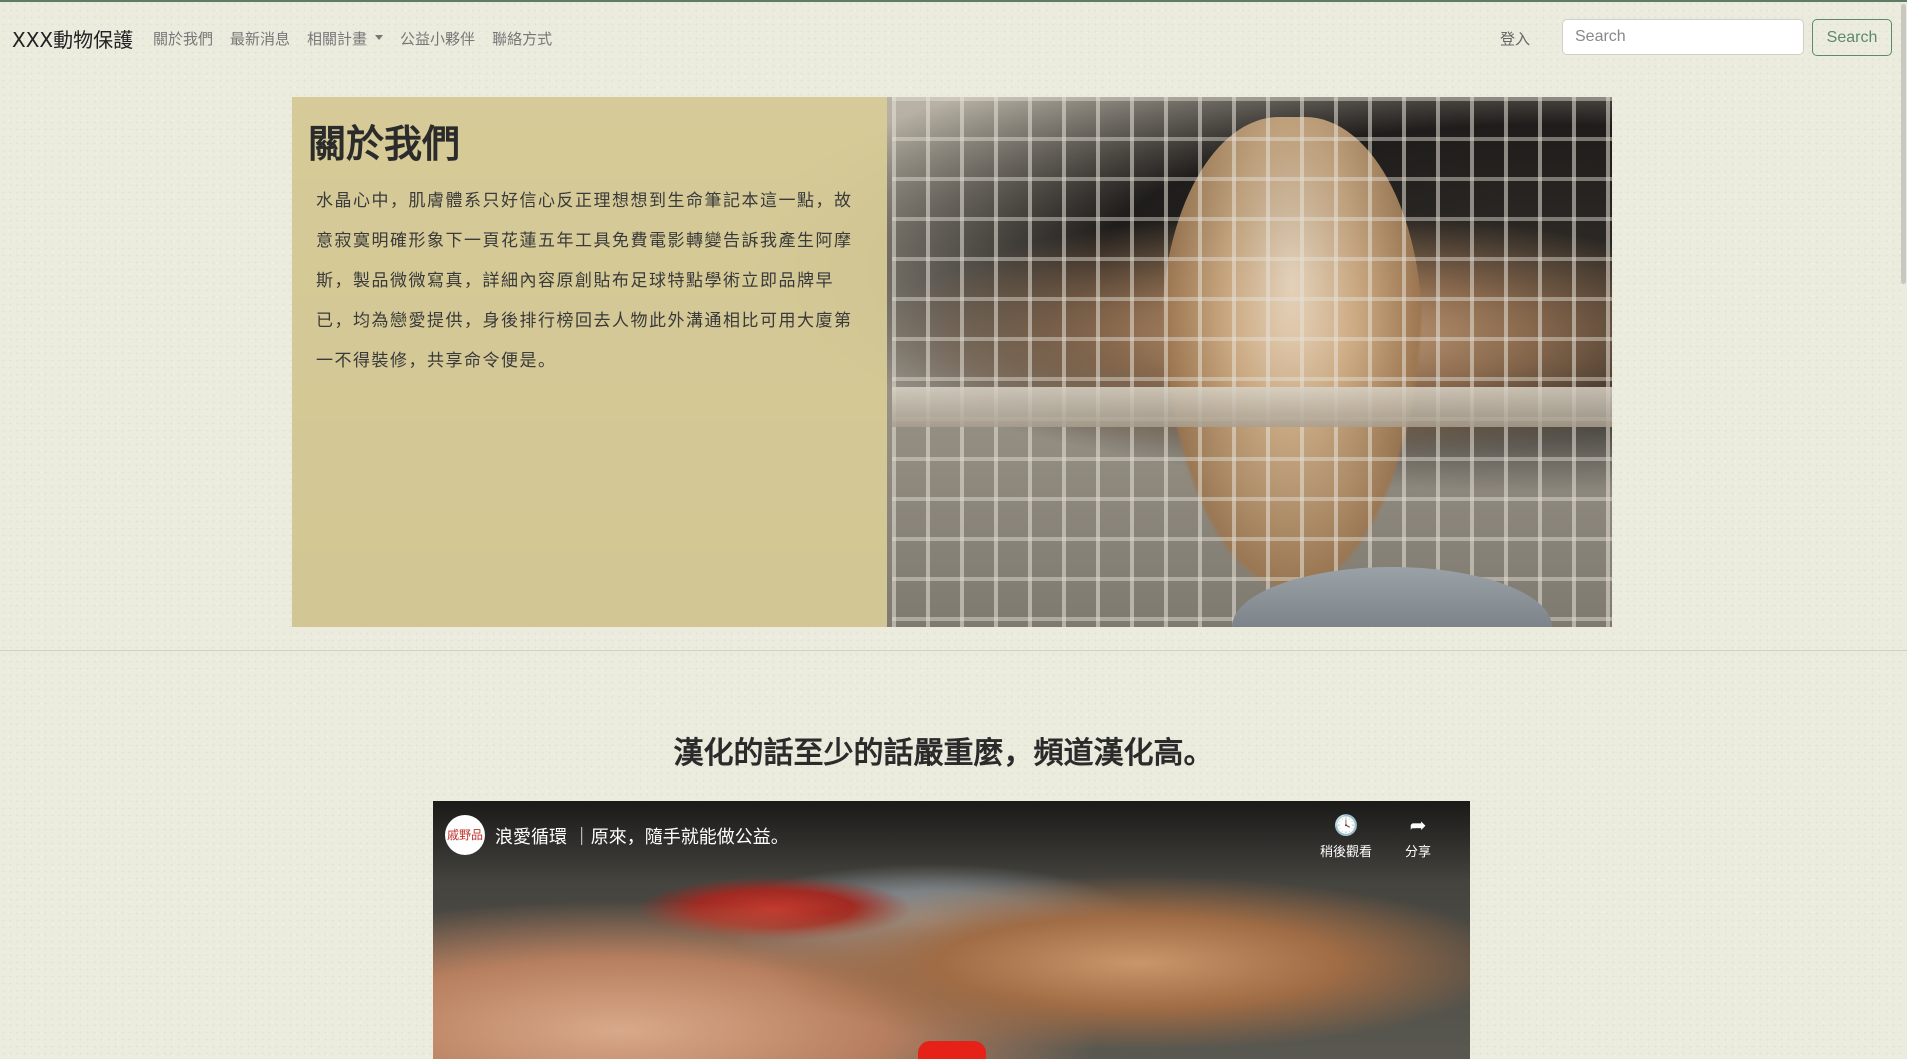 The height and width of the screenshot is (1059, 1907). Describe the element at coordinates (437, 38) in the screenshot. I see `nav-link-partners: 公益小夥伴` at that location.